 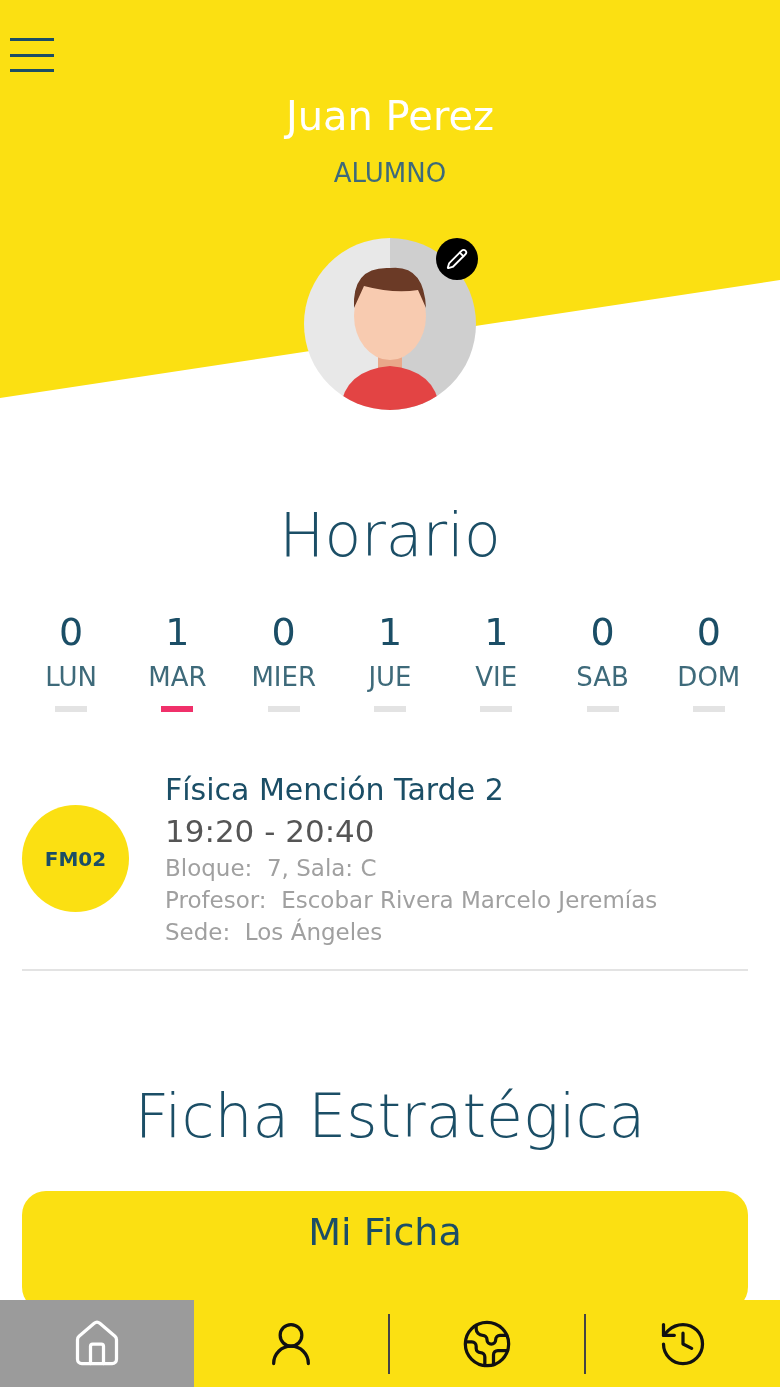 What do you see at coordinates (390, 535) in the screenshot?
I see `section-title: Horario` at bounding box center [390, 535].